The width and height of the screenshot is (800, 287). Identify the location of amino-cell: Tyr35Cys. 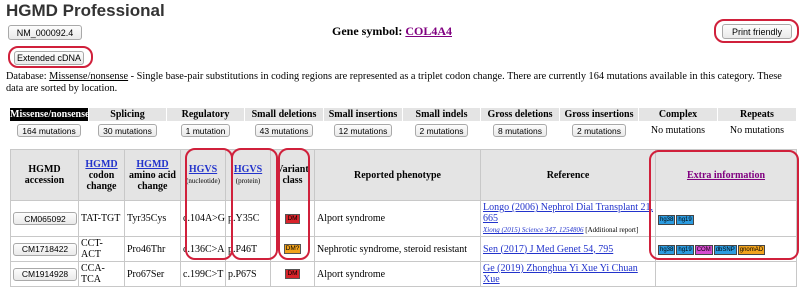
(152, 218).